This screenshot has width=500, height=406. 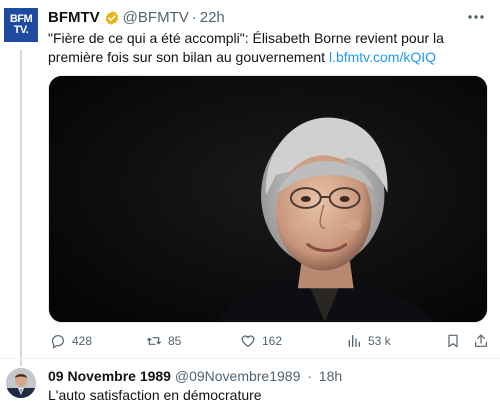 I want to click on views-button: 53 k, so click(x=368, y=341).